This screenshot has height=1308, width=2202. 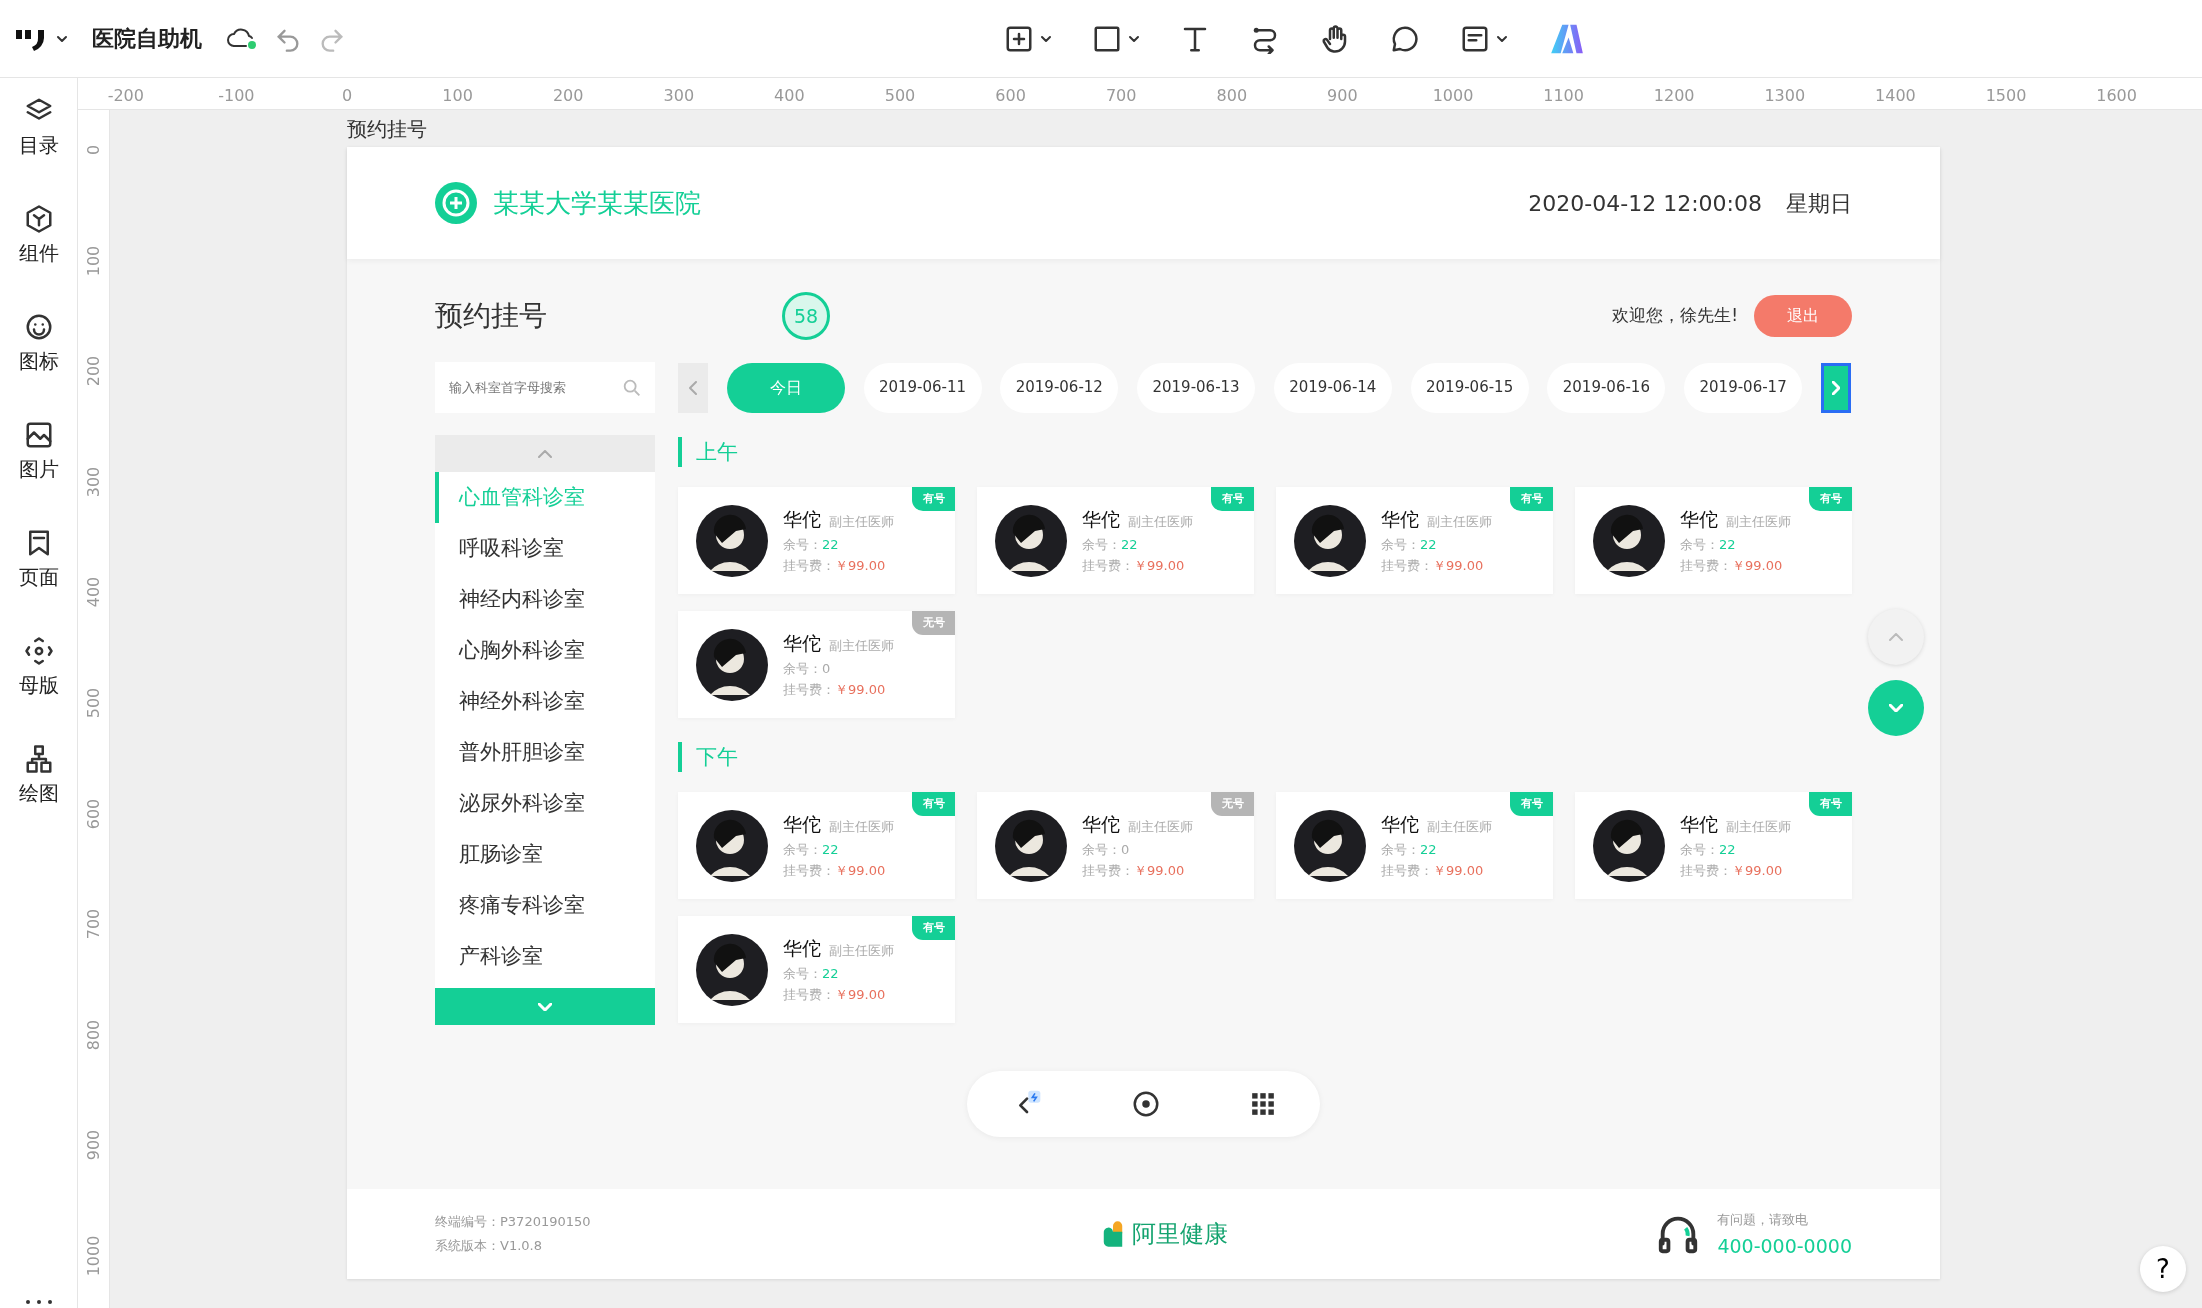 What do you see at coordinates (513, 1222) in the screenshot?
I see `terminal-id: 终端编号：P3720190150` at bounding box center [513, 1222].